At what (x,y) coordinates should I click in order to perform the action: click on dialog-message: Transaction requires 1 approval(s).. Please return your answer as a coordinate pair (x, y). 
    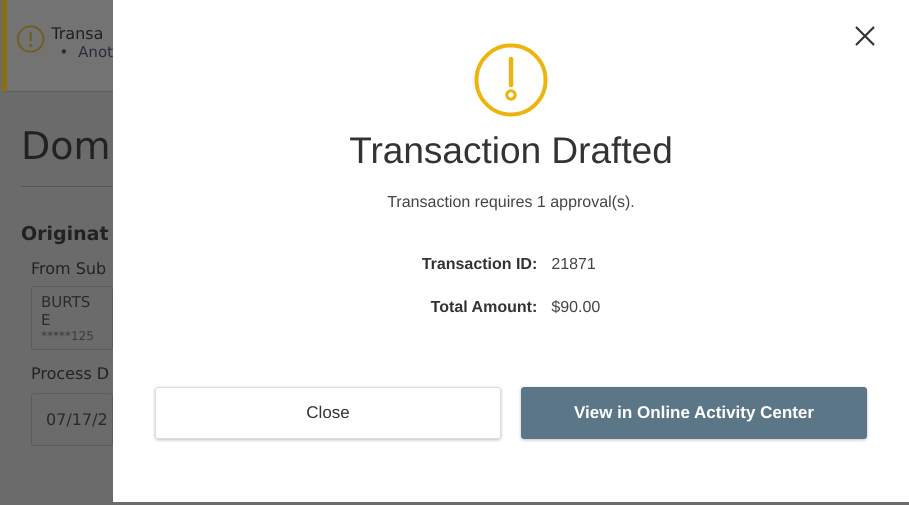
    Looking at the image, I should click on (511, 203).